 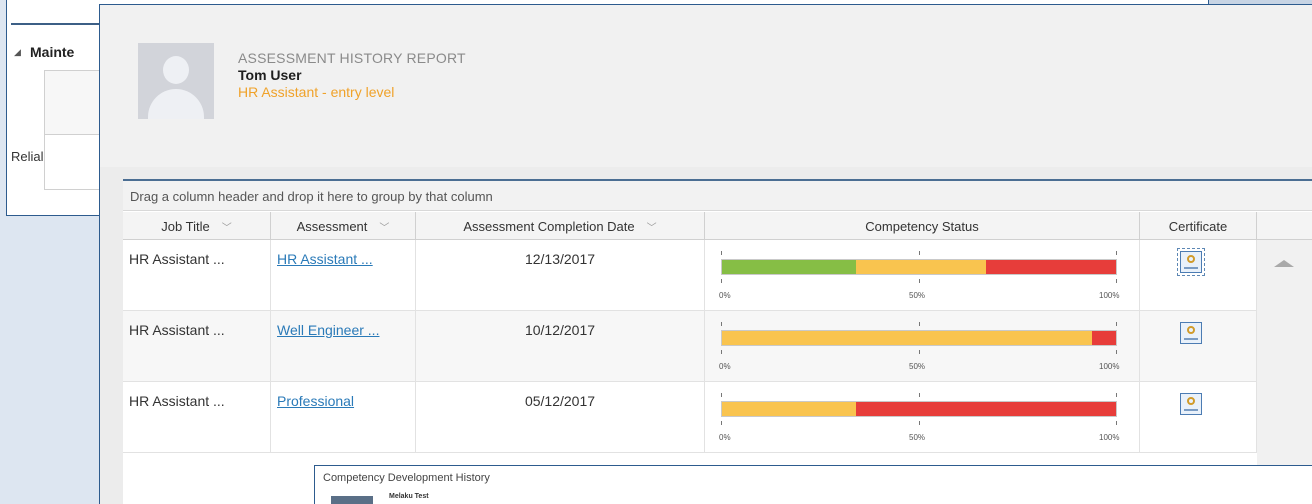 I want to click on background-section-heading: Mainte, so click(x=52, y=52).